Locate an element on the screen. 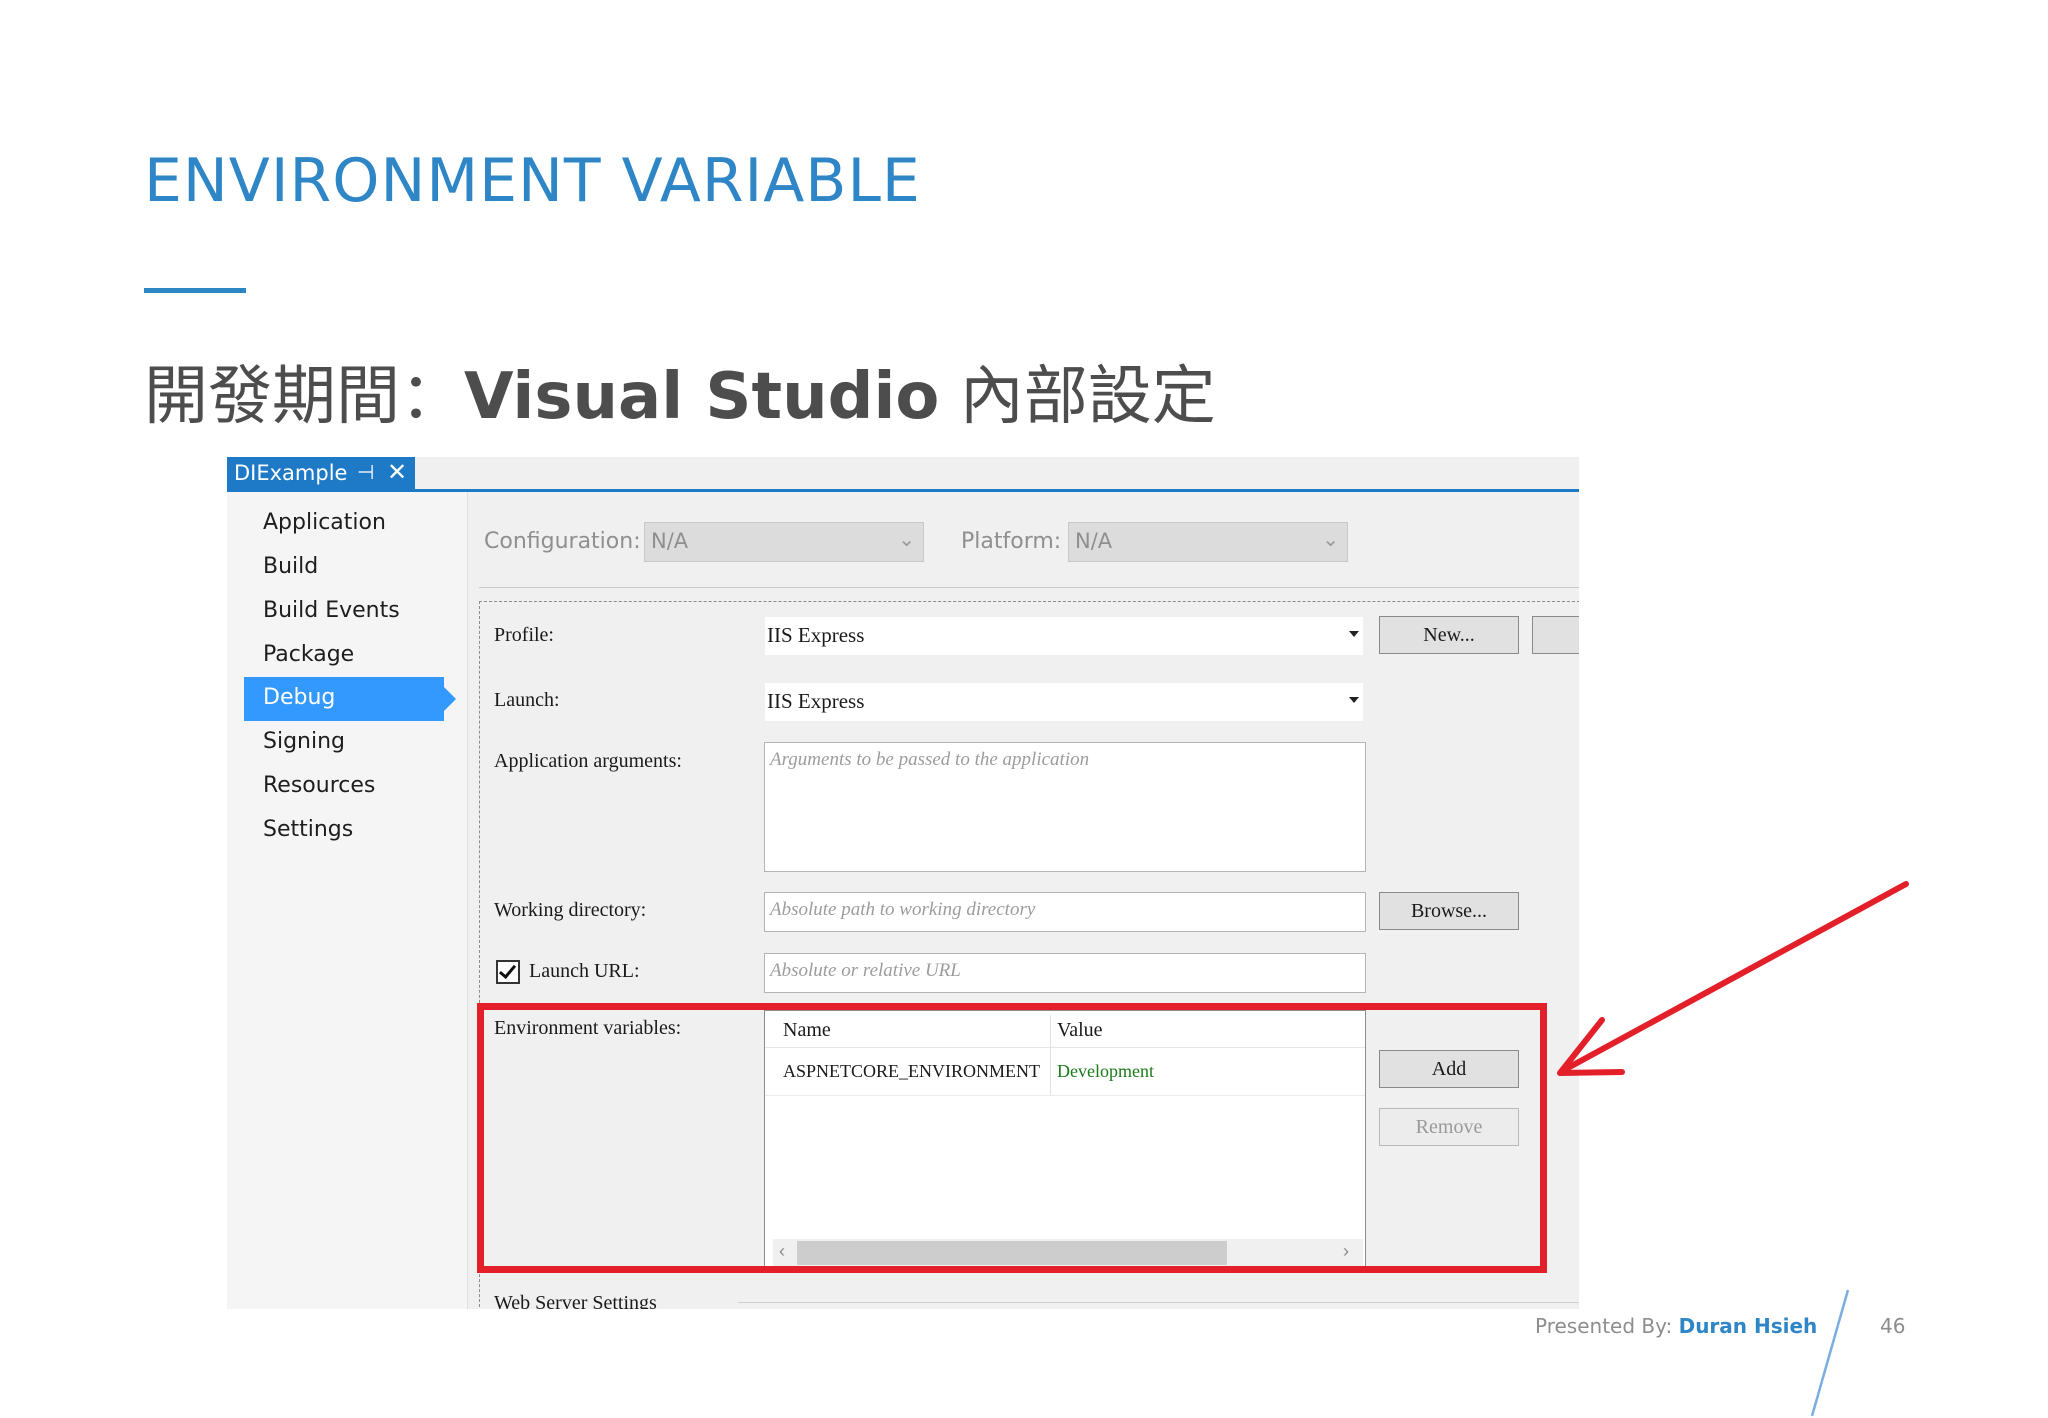  slide-title: ENVIRONMENT VARIABLE is located at coordinates (532, 181).